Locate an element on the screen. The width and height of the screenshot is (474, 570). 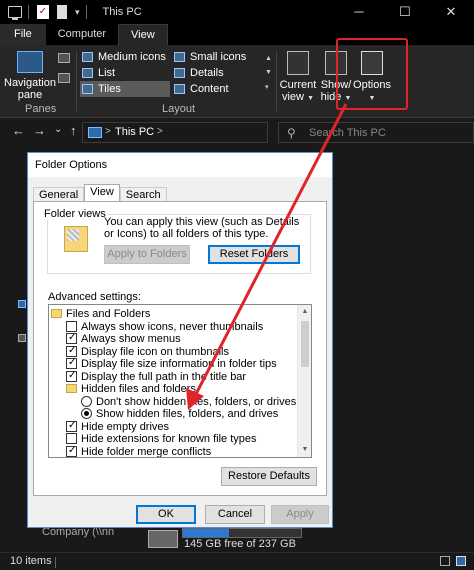
close-button: ✕ is located at coordinates (451, 12).